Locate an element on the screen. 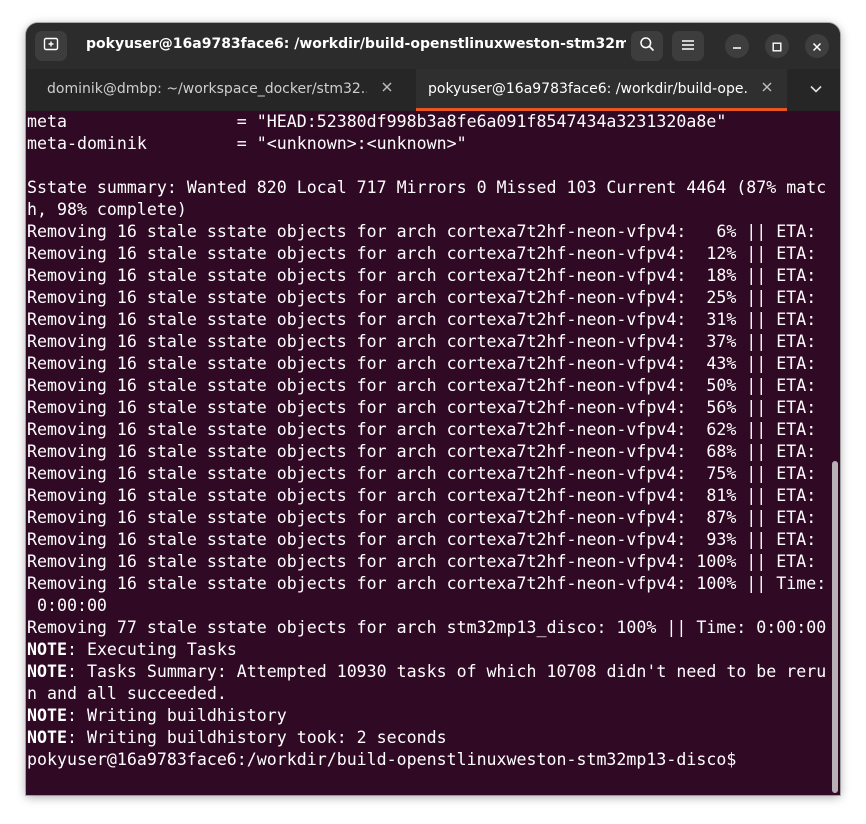  tab-overflow-button is located at coordinates (816, 90).